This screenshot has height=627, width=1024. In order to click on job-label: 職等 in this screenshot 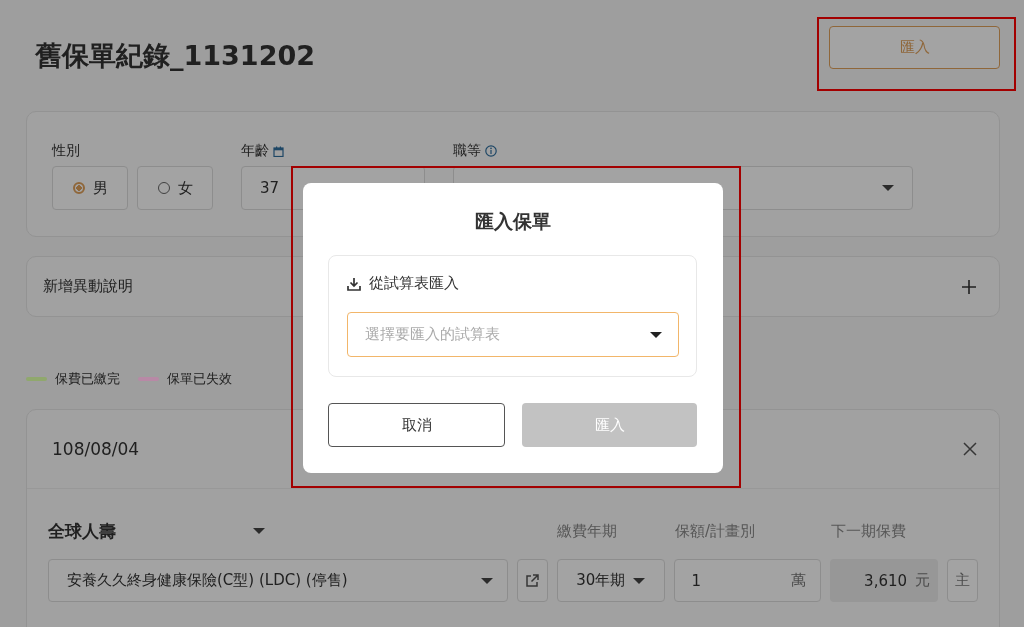, I will do `click(467, 151)`.